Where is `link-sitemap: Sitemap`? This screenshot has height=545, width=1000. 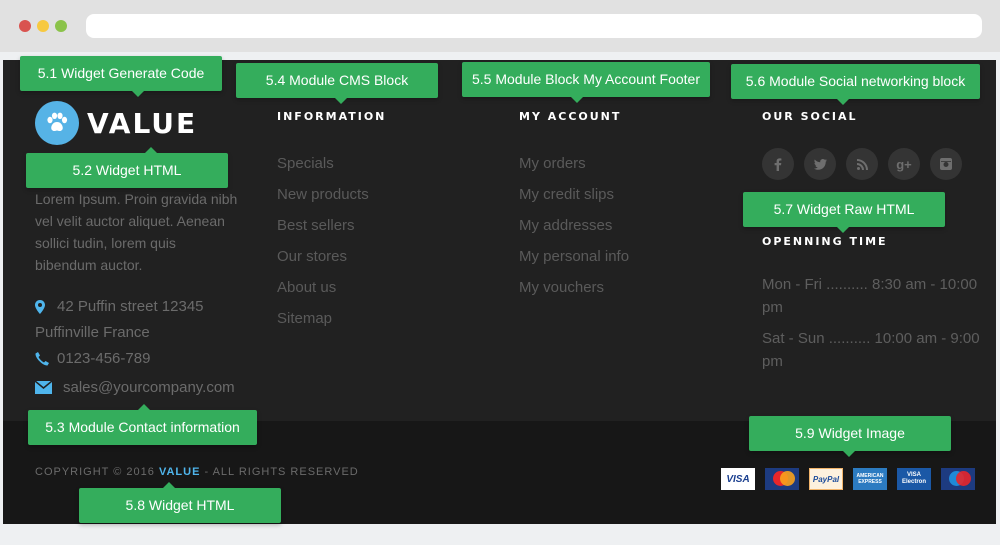 link-sitemap: Sitemap is located at coordinates (323, 323).